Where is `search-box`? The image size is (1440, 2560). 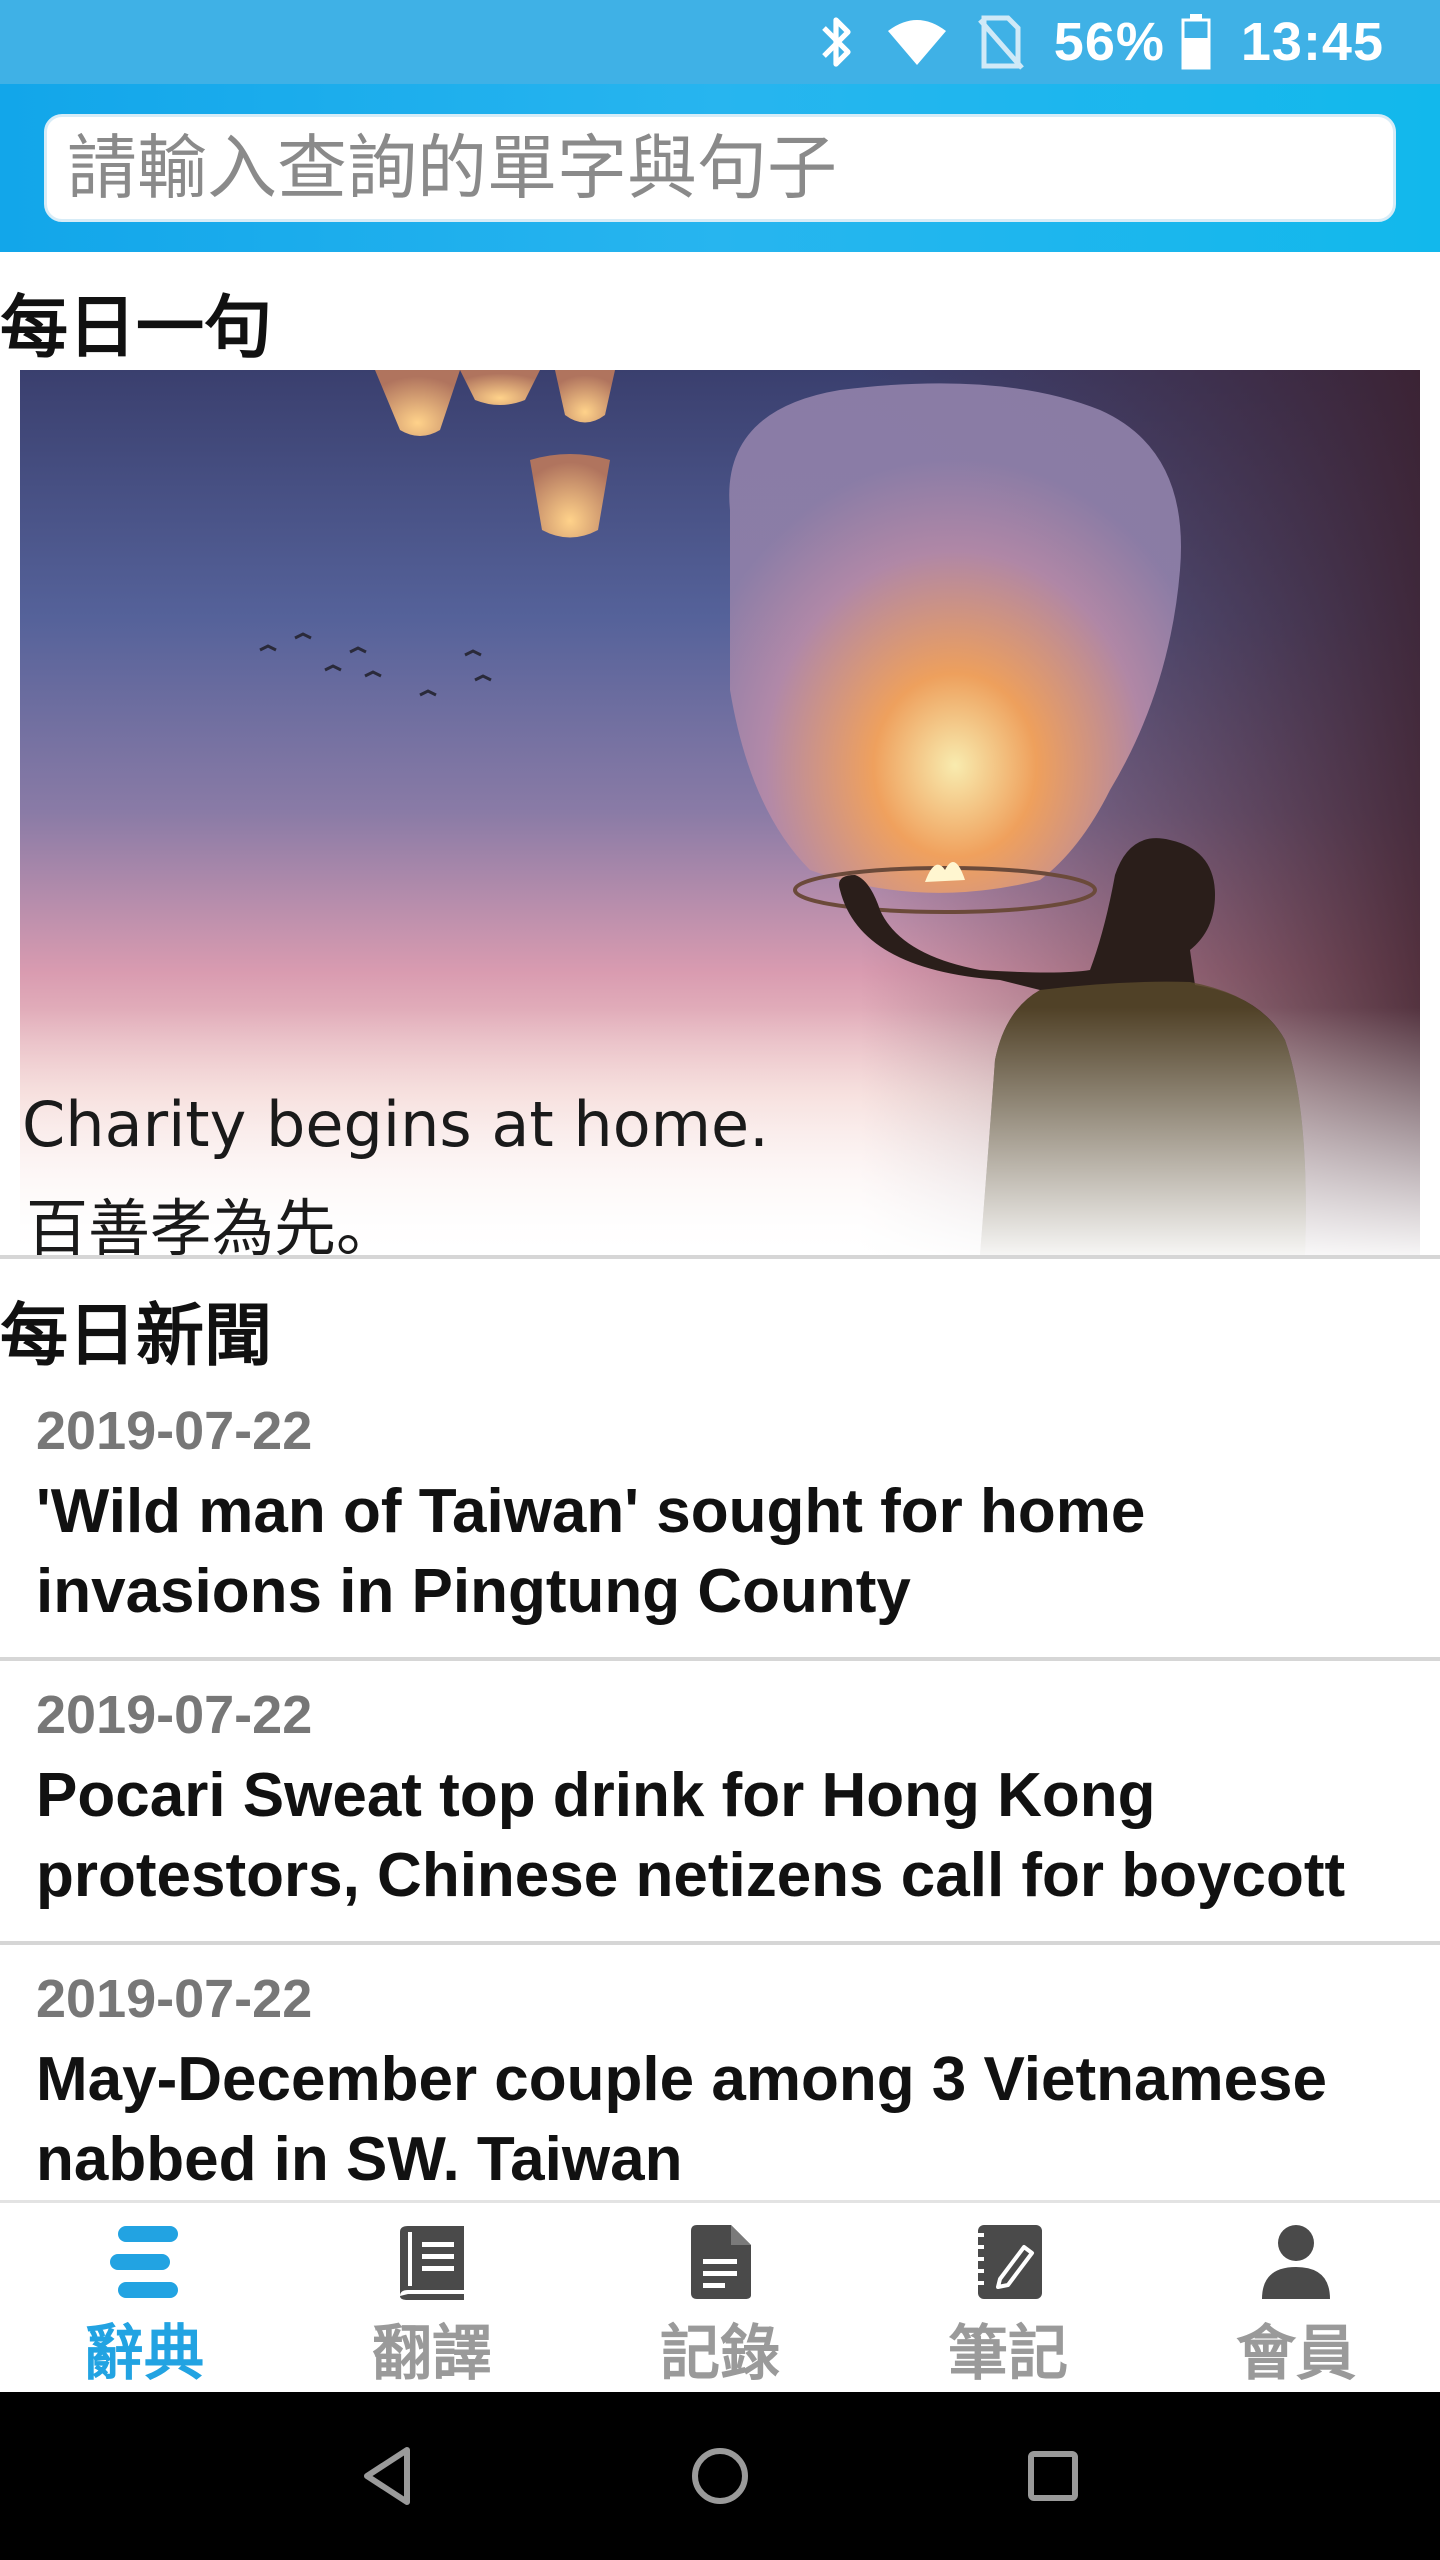
search-box is located at coordinates (720, 168).